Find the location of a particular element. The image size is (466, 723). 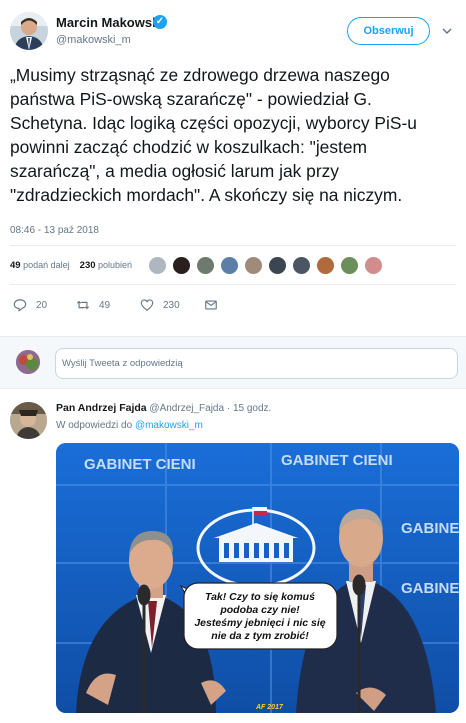

reply-composer: Wyślij Tweeta z odpowiedzią is located at coordinates (233, 362).